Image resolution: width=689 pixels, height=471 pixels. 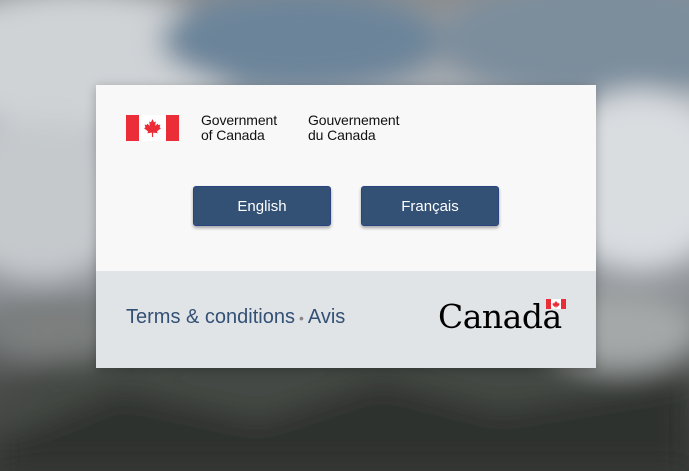 What do you see at coordinates (556, 304) in the screenshot?
I see `wordmark-flag-icon` at bounding box center [556, 304].